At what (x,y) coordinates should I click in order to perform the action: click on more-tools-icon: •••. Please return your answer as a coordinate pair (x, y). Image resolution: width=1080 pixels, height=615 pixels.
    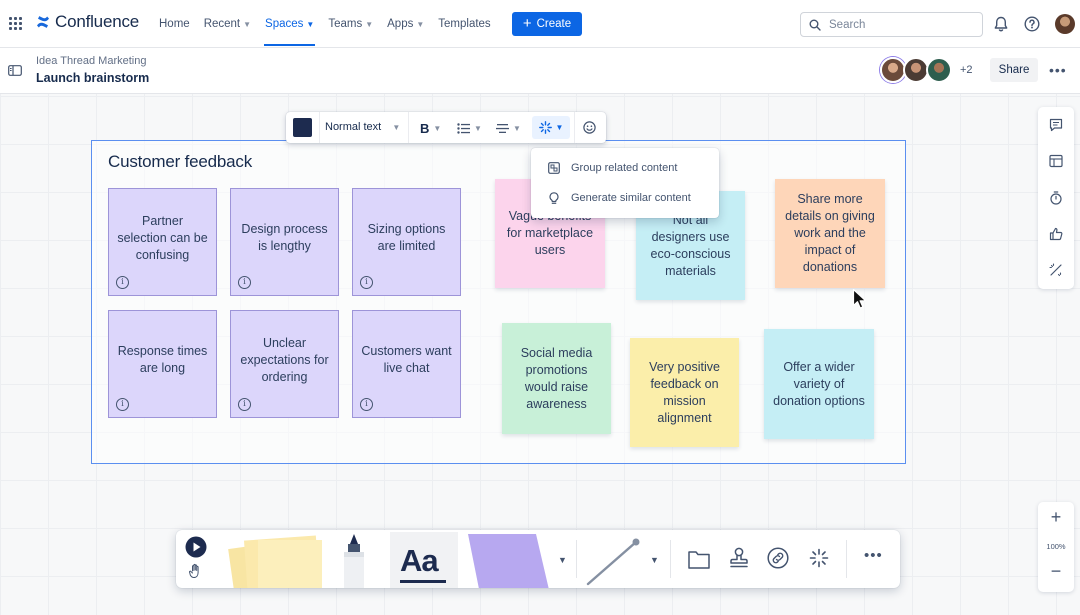
    Looking at the image, I should click on (873, 555).